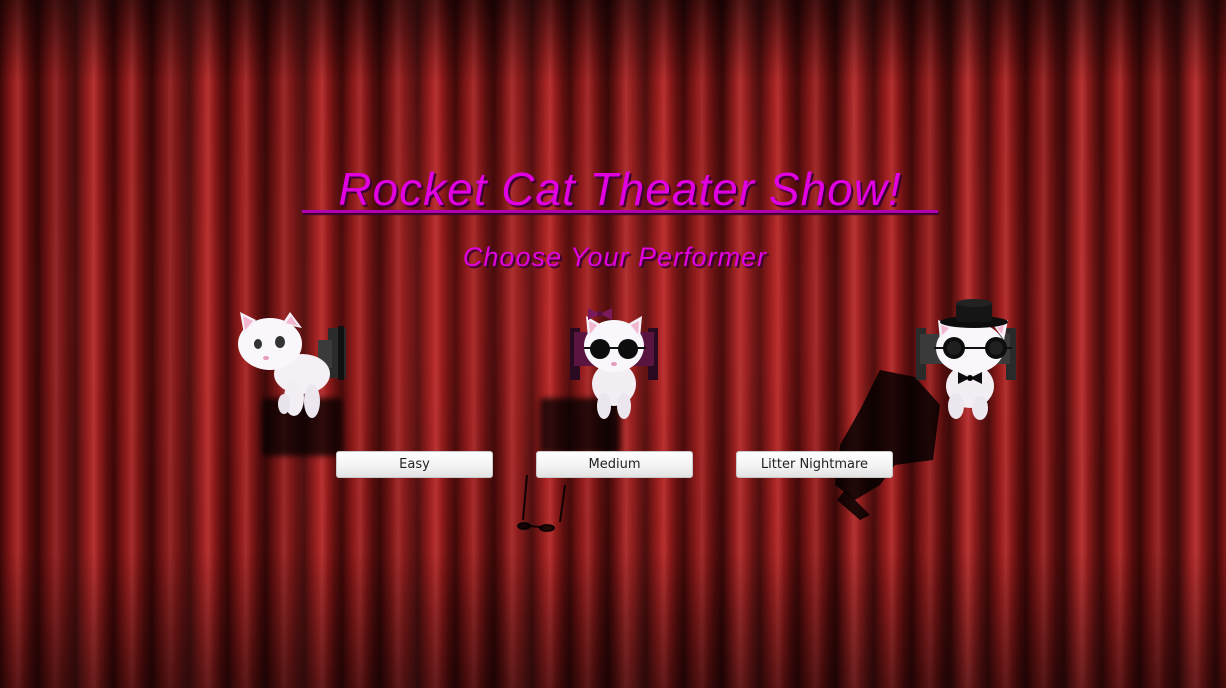 The image size is (1226, 688). I want to click on cat-with-top-hat-sunglasses-and-bowtie-icon, so click(966, 359).